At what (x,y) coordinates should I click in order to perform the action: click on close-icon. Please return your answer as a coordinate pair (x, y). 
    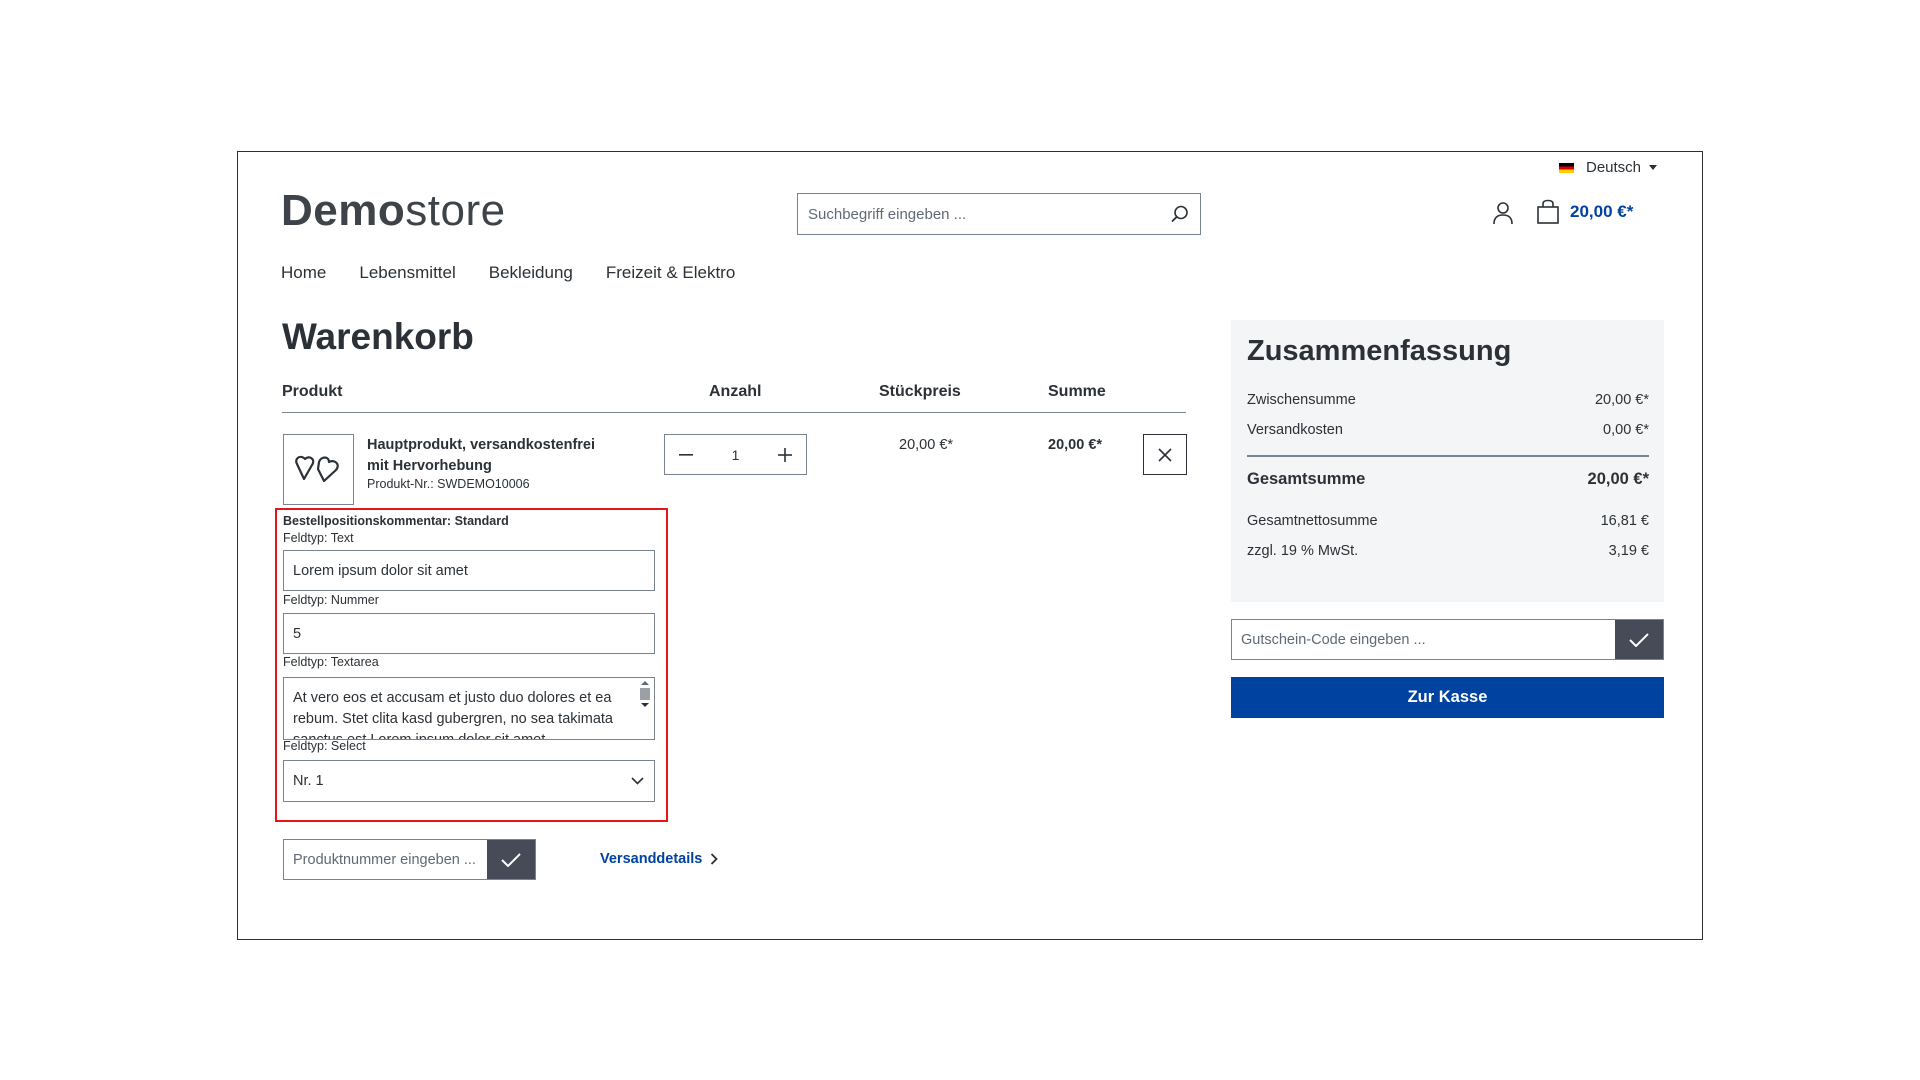
    Looking at the image, I should click on (1165, 454).